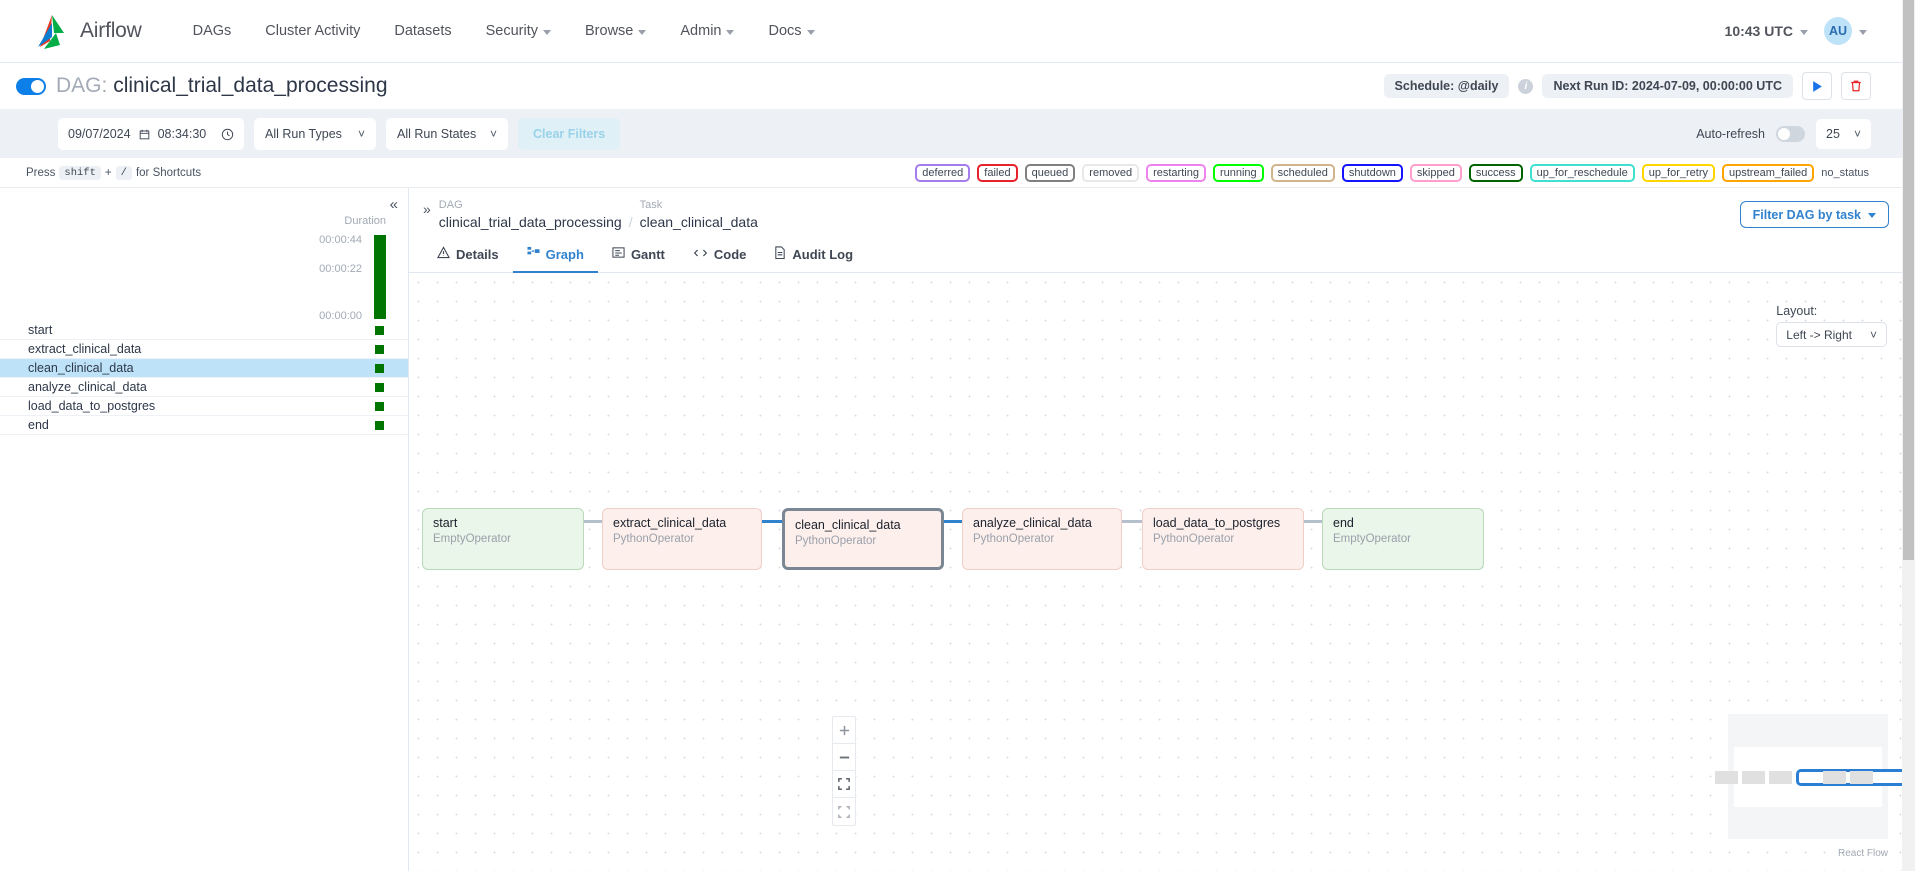 This screenshot has width=1915, height=871. I want to click on task-row: load_data_to_postgres, so click(204, 406).